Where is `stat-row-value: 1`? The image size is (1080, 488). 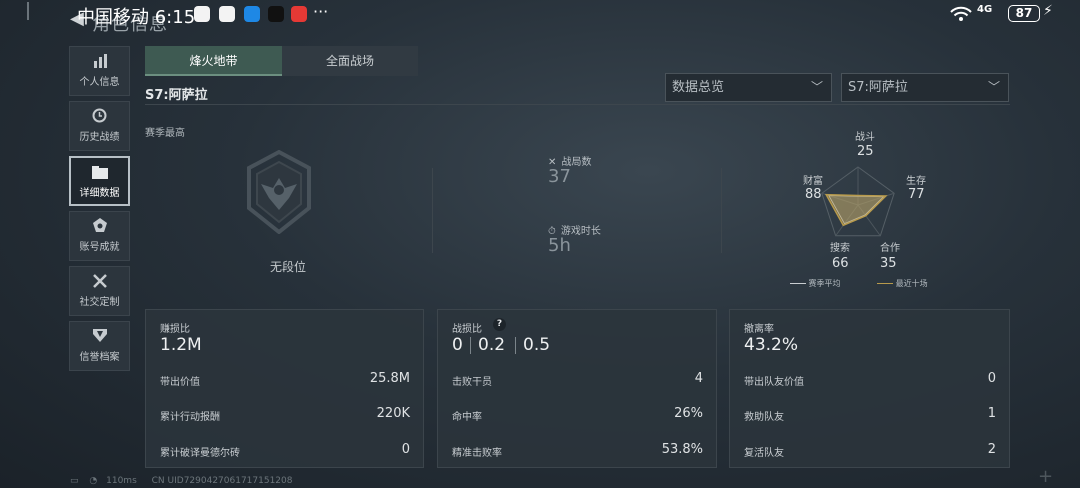 stat-row-value: 1 is located at coordinates (991, 413).